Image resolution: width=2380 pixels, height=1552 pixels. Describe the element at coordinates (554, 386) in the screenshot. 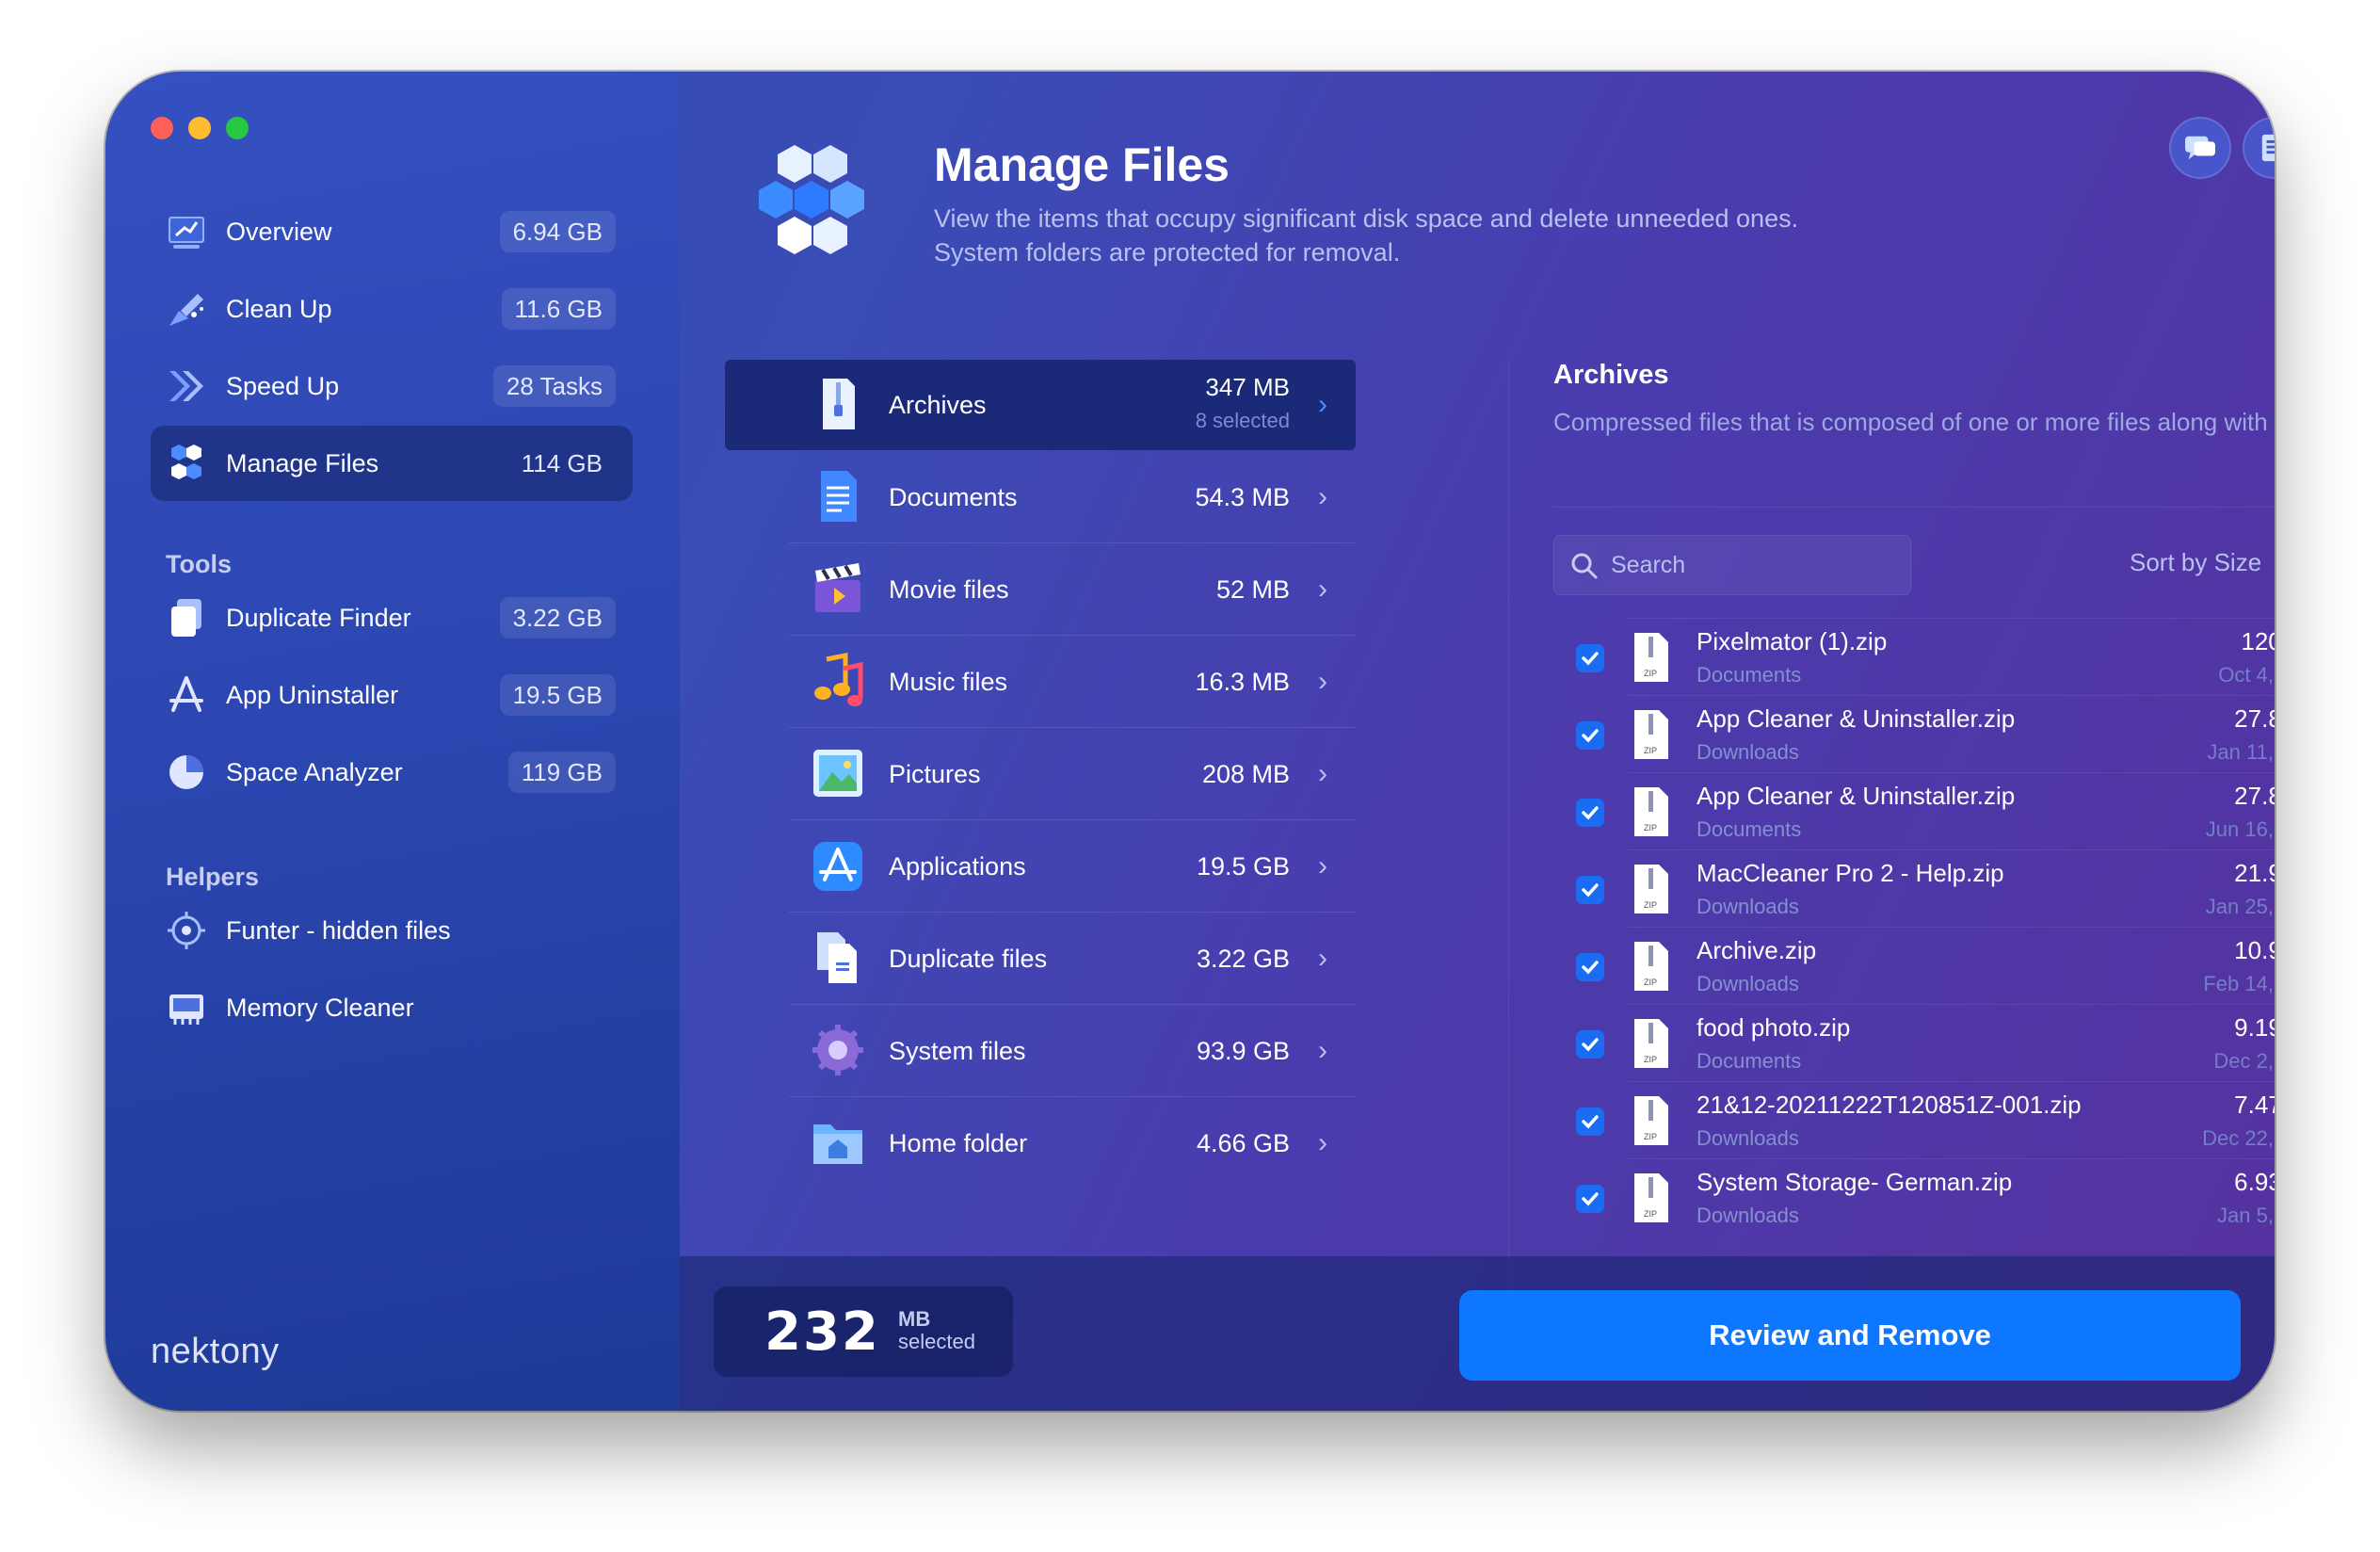

I see `sidebar-item-badge: 28 Tasks` at that location.